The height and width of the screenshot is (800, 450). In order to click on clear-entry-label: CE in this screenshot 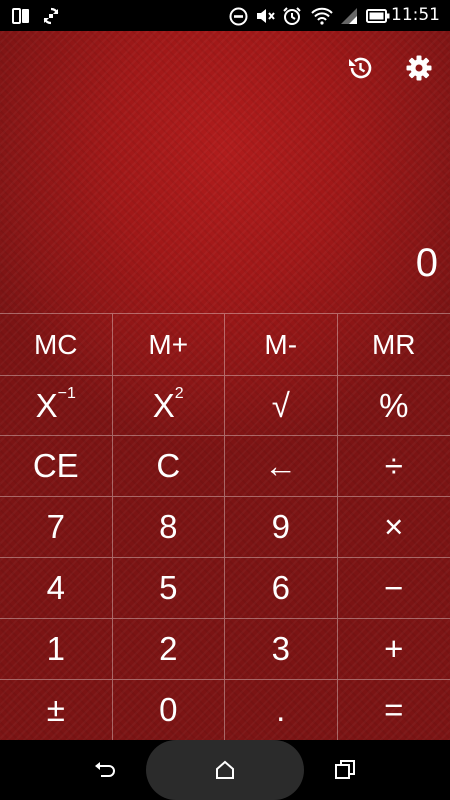, I will do `click(55, 465)`.